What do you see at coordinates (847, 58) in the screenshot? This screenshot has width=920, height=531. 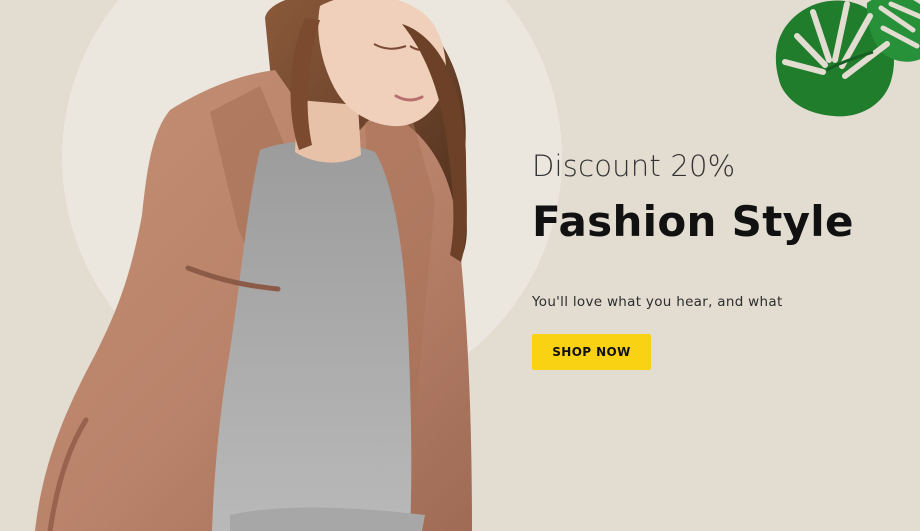 I see `monstera-leaf-icon` at bounding box center [847, 58].